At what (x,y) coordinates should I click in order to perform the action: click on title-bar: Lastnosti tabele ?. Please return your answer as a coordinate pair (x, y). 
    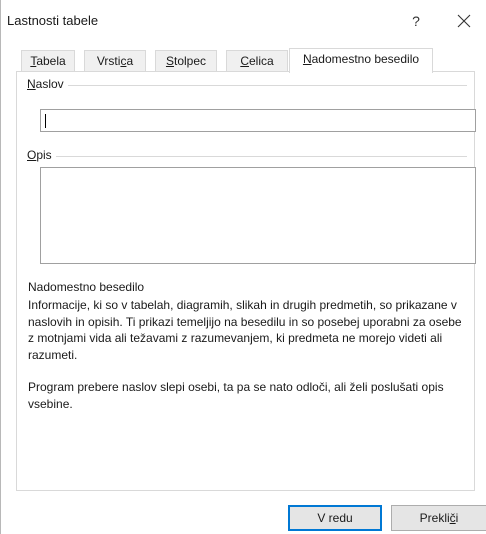
    Looking at the image, I should click on (243, 20).